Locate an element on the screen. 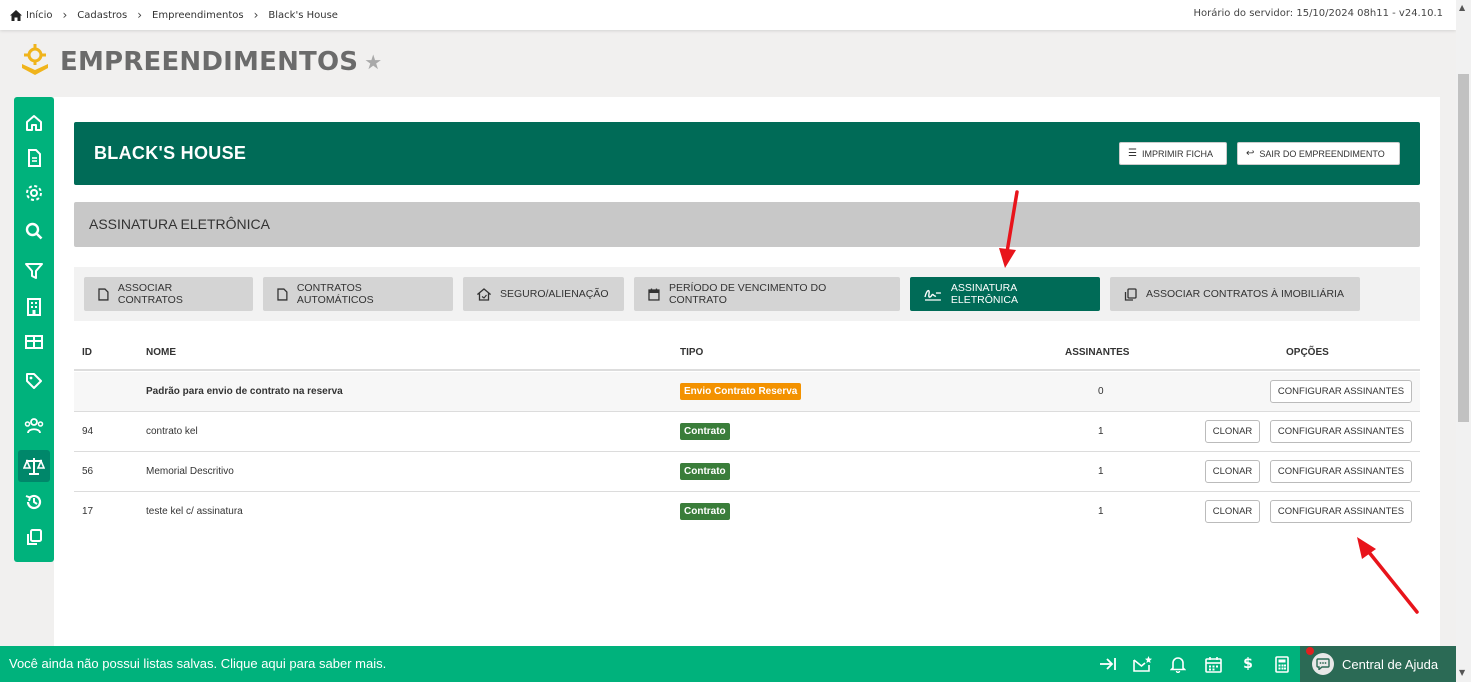 This screenshot has height=682, width=1471. breadcrumb-cadastros: Cadastros is located at coordinates (102, 15).